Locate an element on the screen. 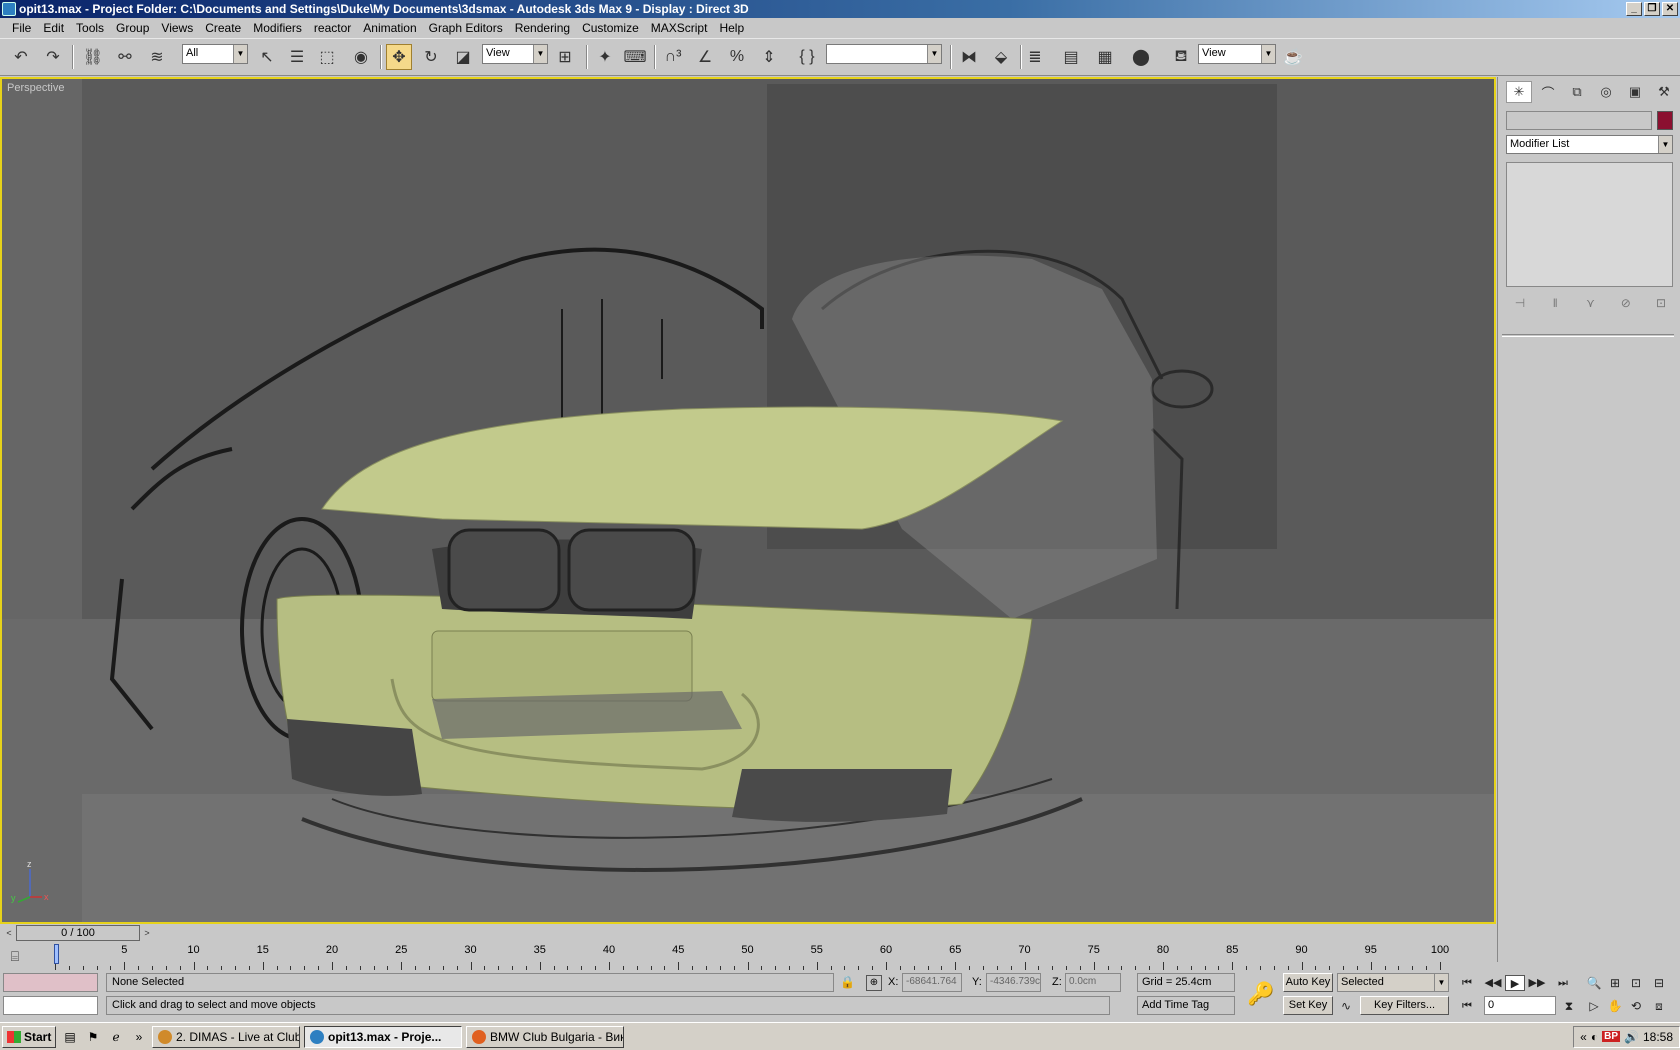  selection-lock-icon: 🔒 is located at coordinates (847, 982).